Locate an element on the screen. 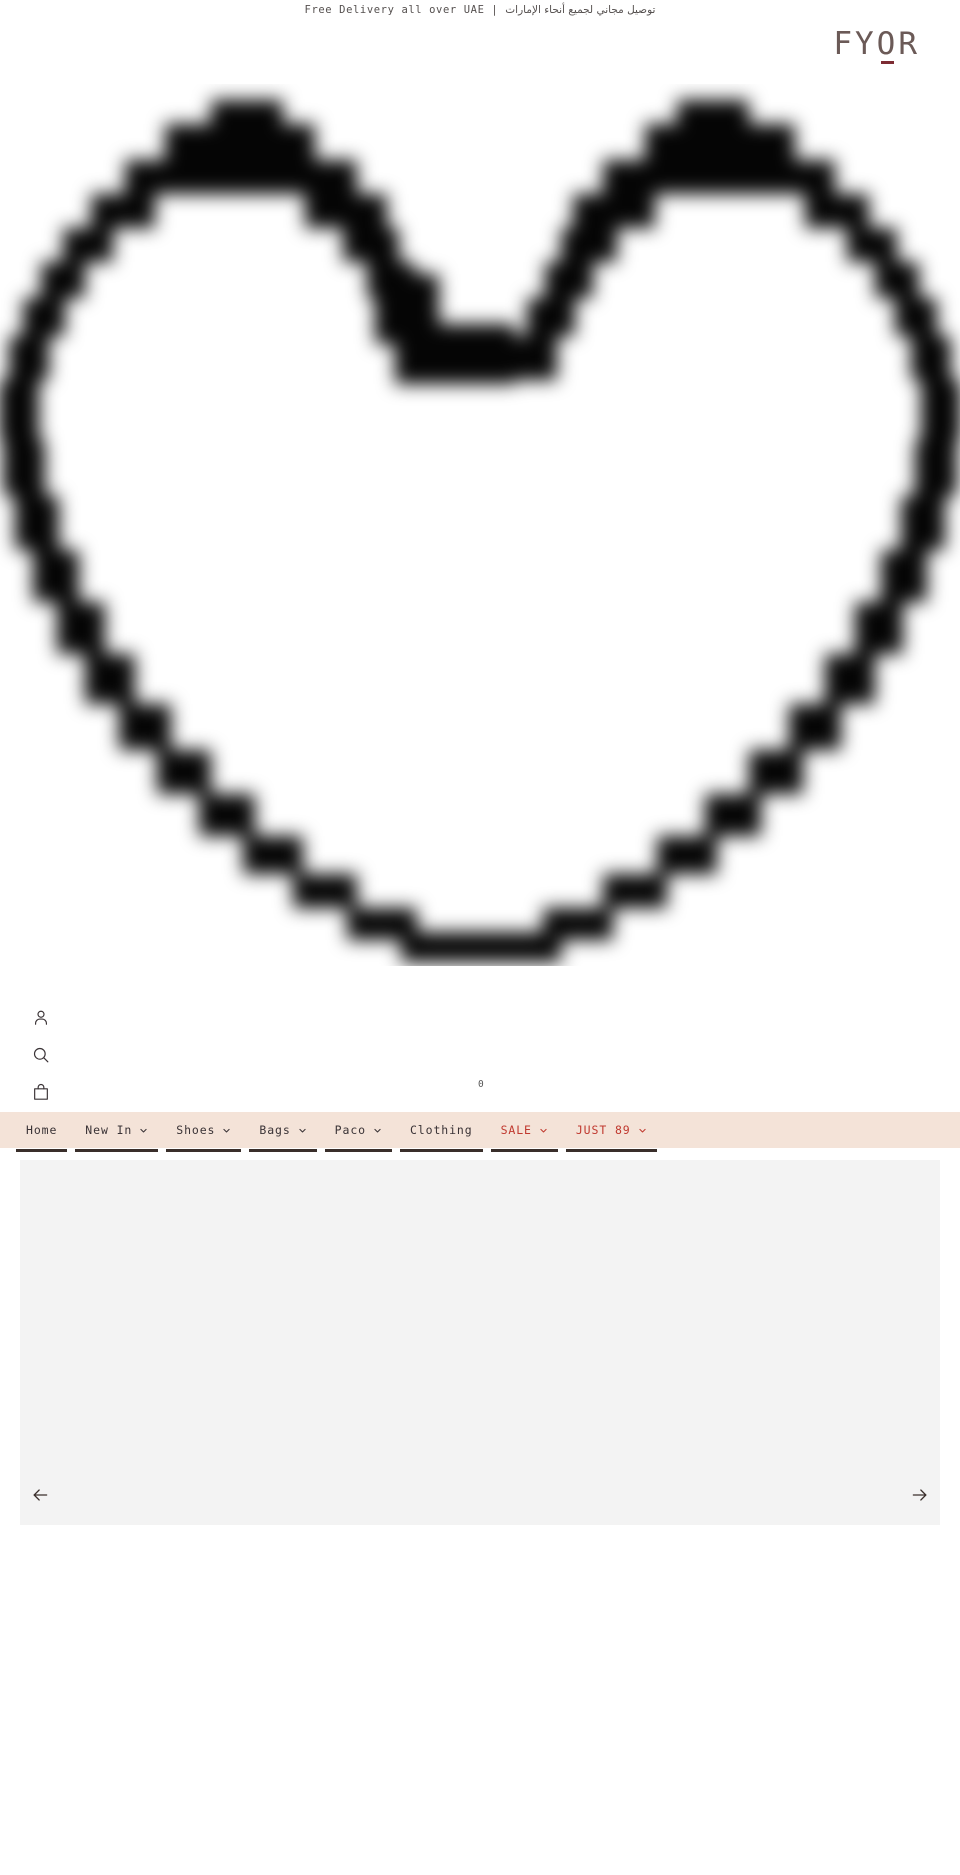  nav-label: Clothing is located at coordinates (441, 1130).